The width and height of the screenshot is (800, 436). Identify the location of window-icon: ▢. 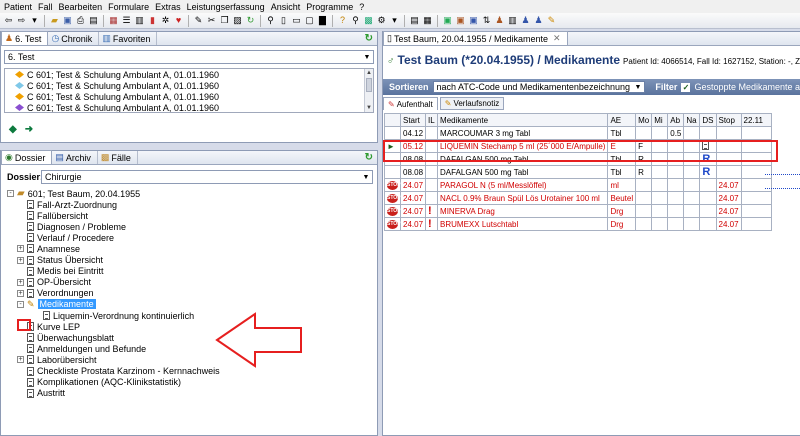
(309, 20).